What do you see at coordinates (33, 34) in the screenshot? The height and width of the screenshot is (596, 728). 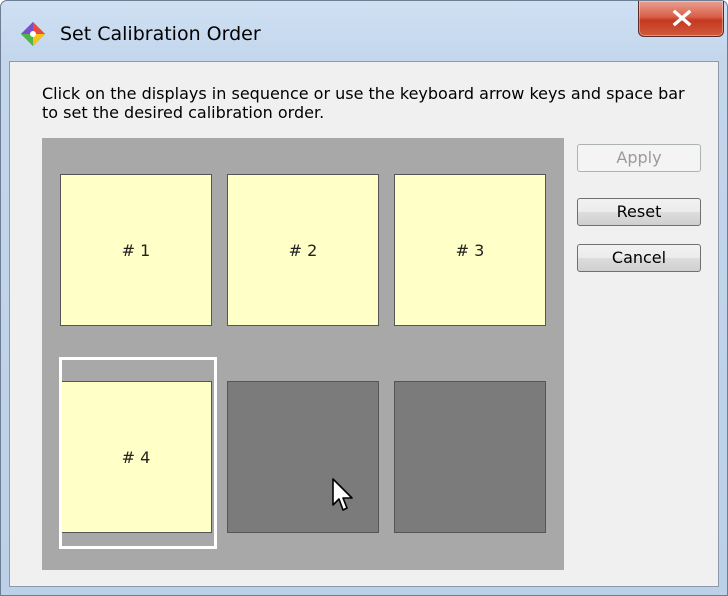 I see `calibration-app-icon` at bounding box center [33, 34].